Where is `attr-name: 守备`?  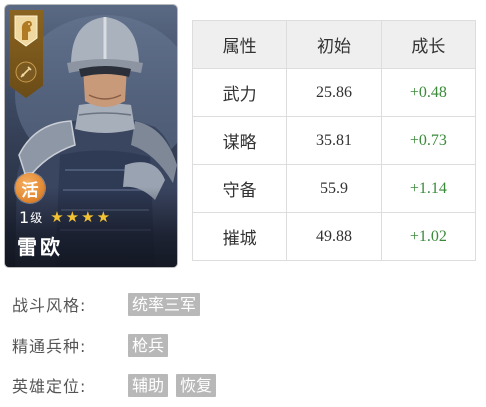 attr-name: 守备 is located at coordinates (239, 188).